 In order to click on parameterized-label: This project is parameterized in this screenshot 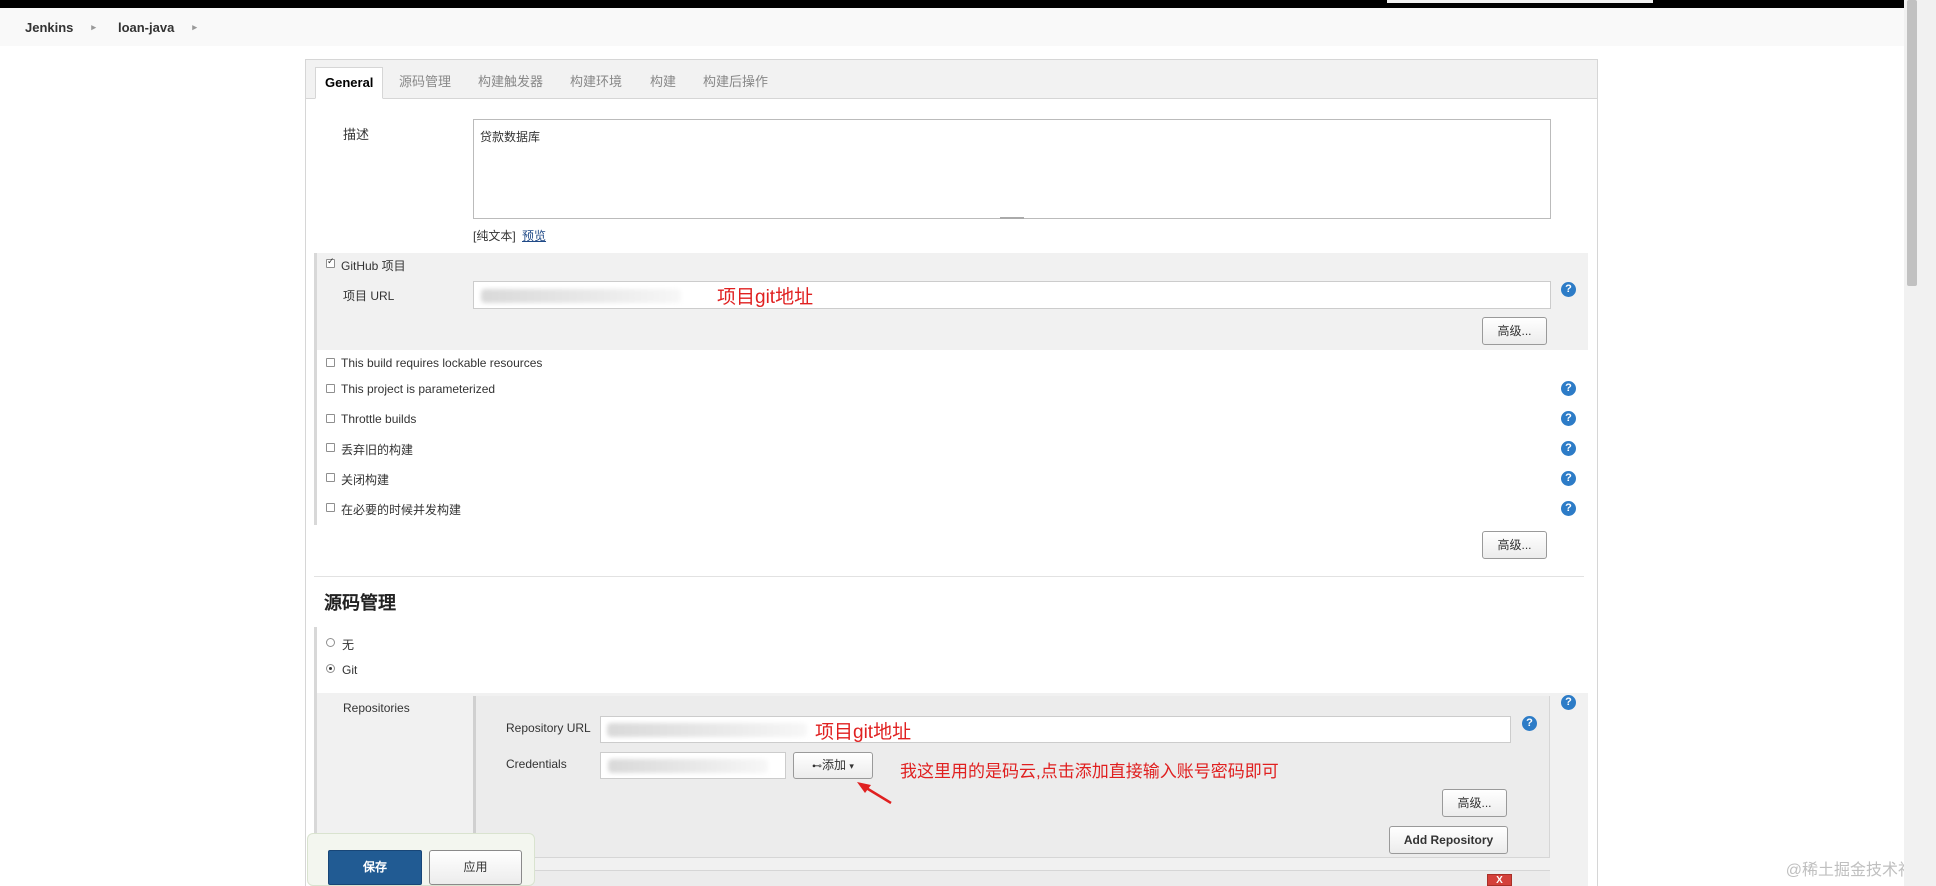, I will do `click(418, 389)`.